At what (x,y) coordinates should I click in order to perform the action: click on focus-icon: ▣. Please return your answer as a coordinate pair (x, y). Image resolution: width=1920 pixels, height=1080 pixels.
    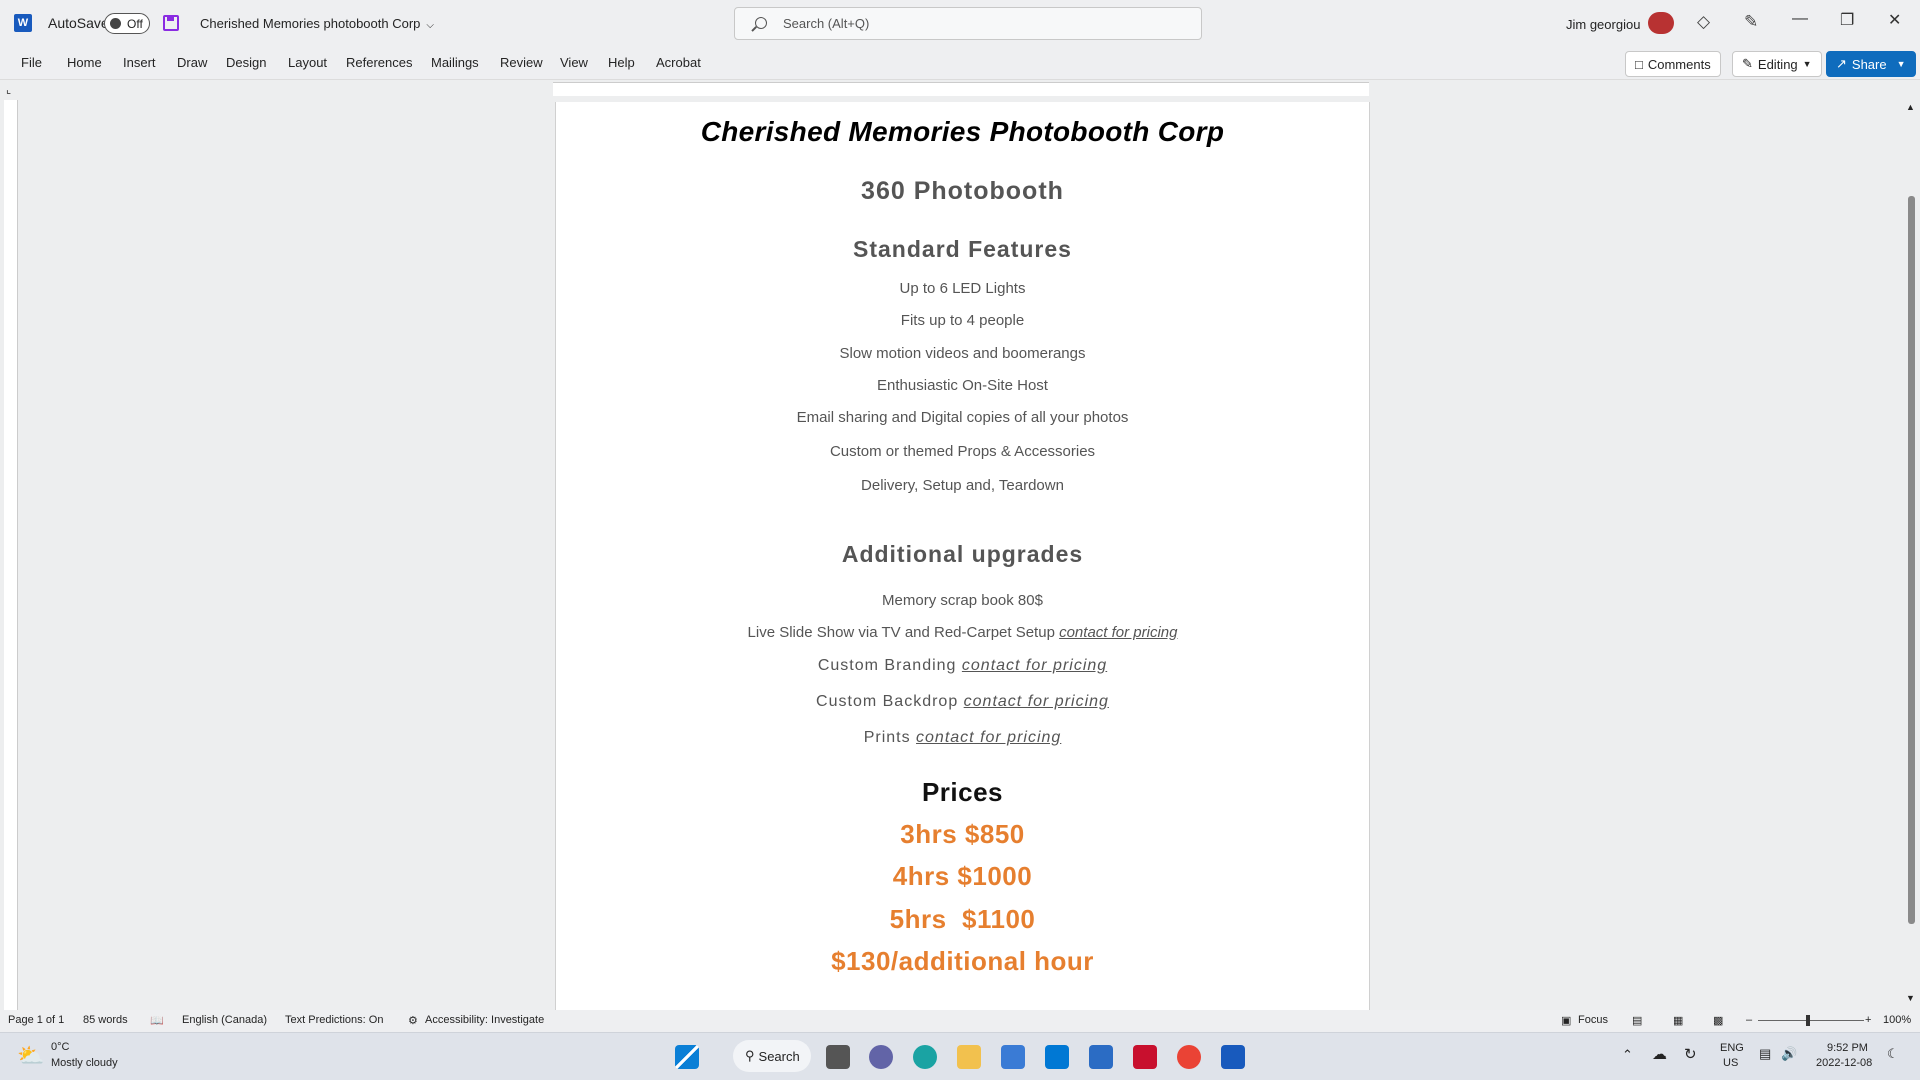
    Looking at the image, I should click on (1566, 1020).